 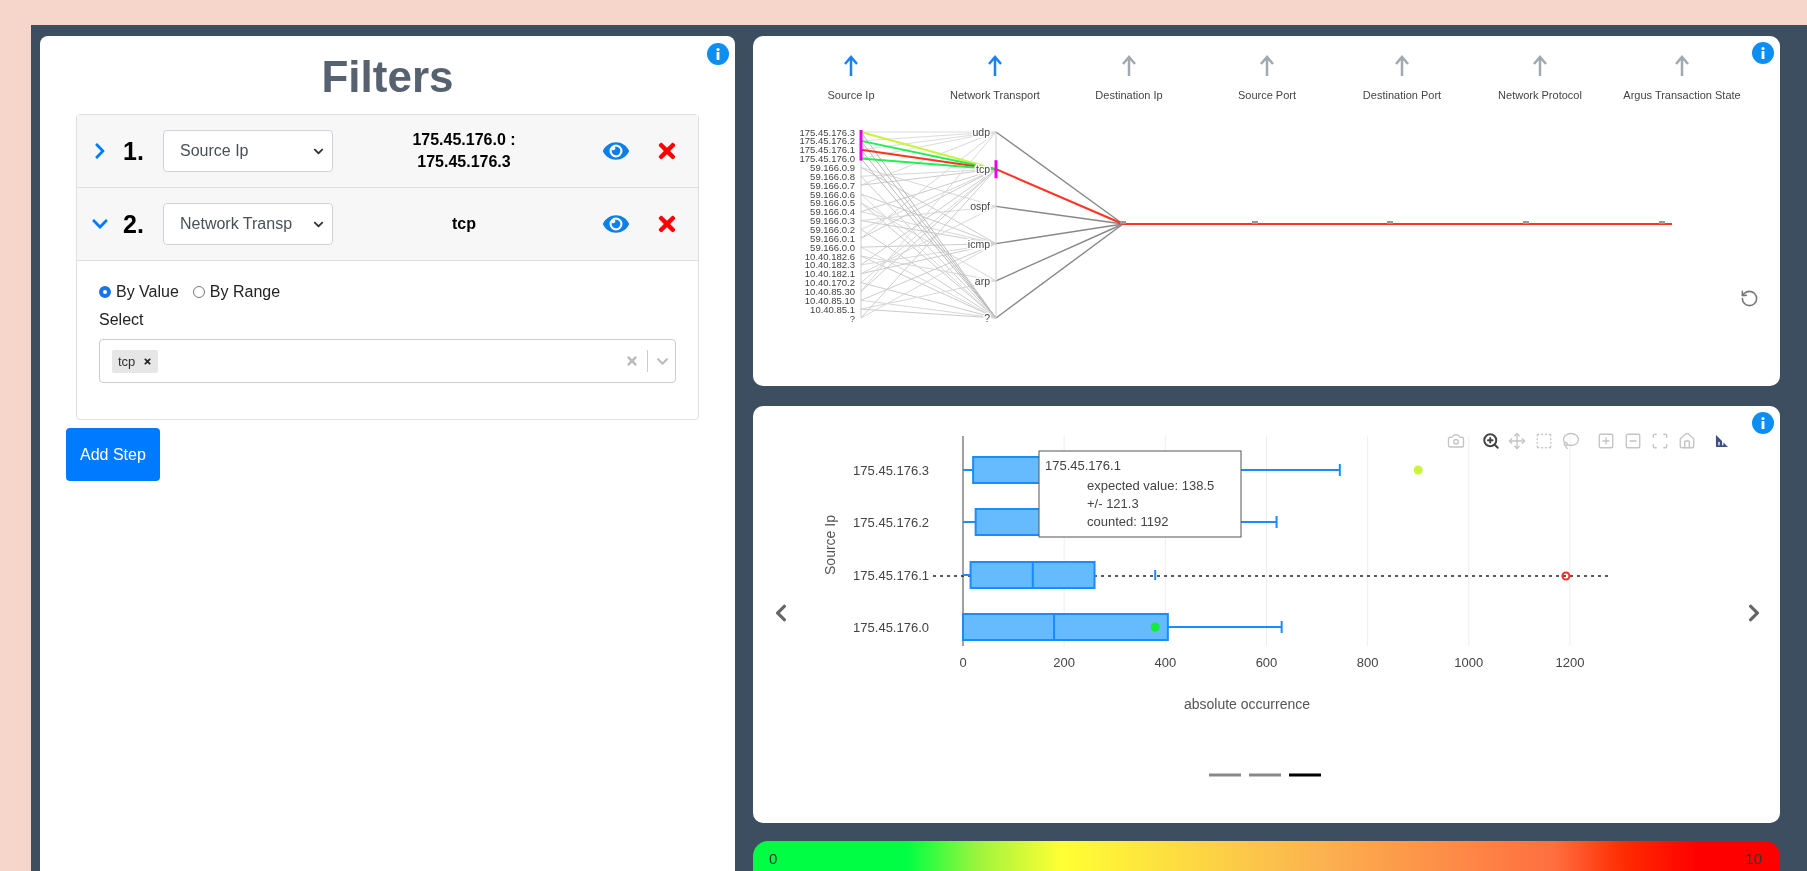 What do you see at coordinates (632, 361) in the screenshot?
I see `clear-icon` at bounding box center [632, 361].